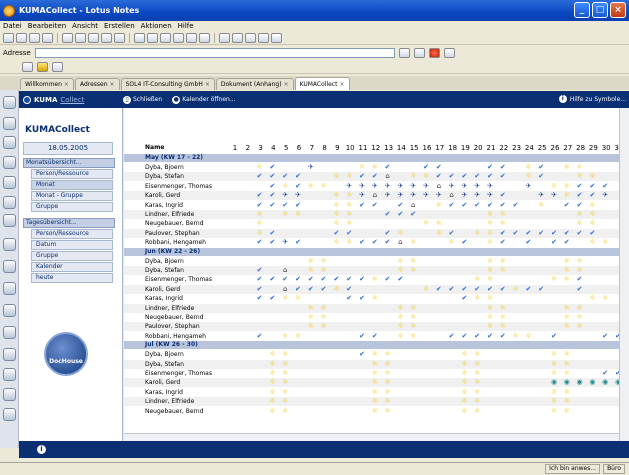 The width and height of the screenshot is (629, 475). Describe the element at coordinates (165, 37) in the screenshot. I see `align-icon` at that location.